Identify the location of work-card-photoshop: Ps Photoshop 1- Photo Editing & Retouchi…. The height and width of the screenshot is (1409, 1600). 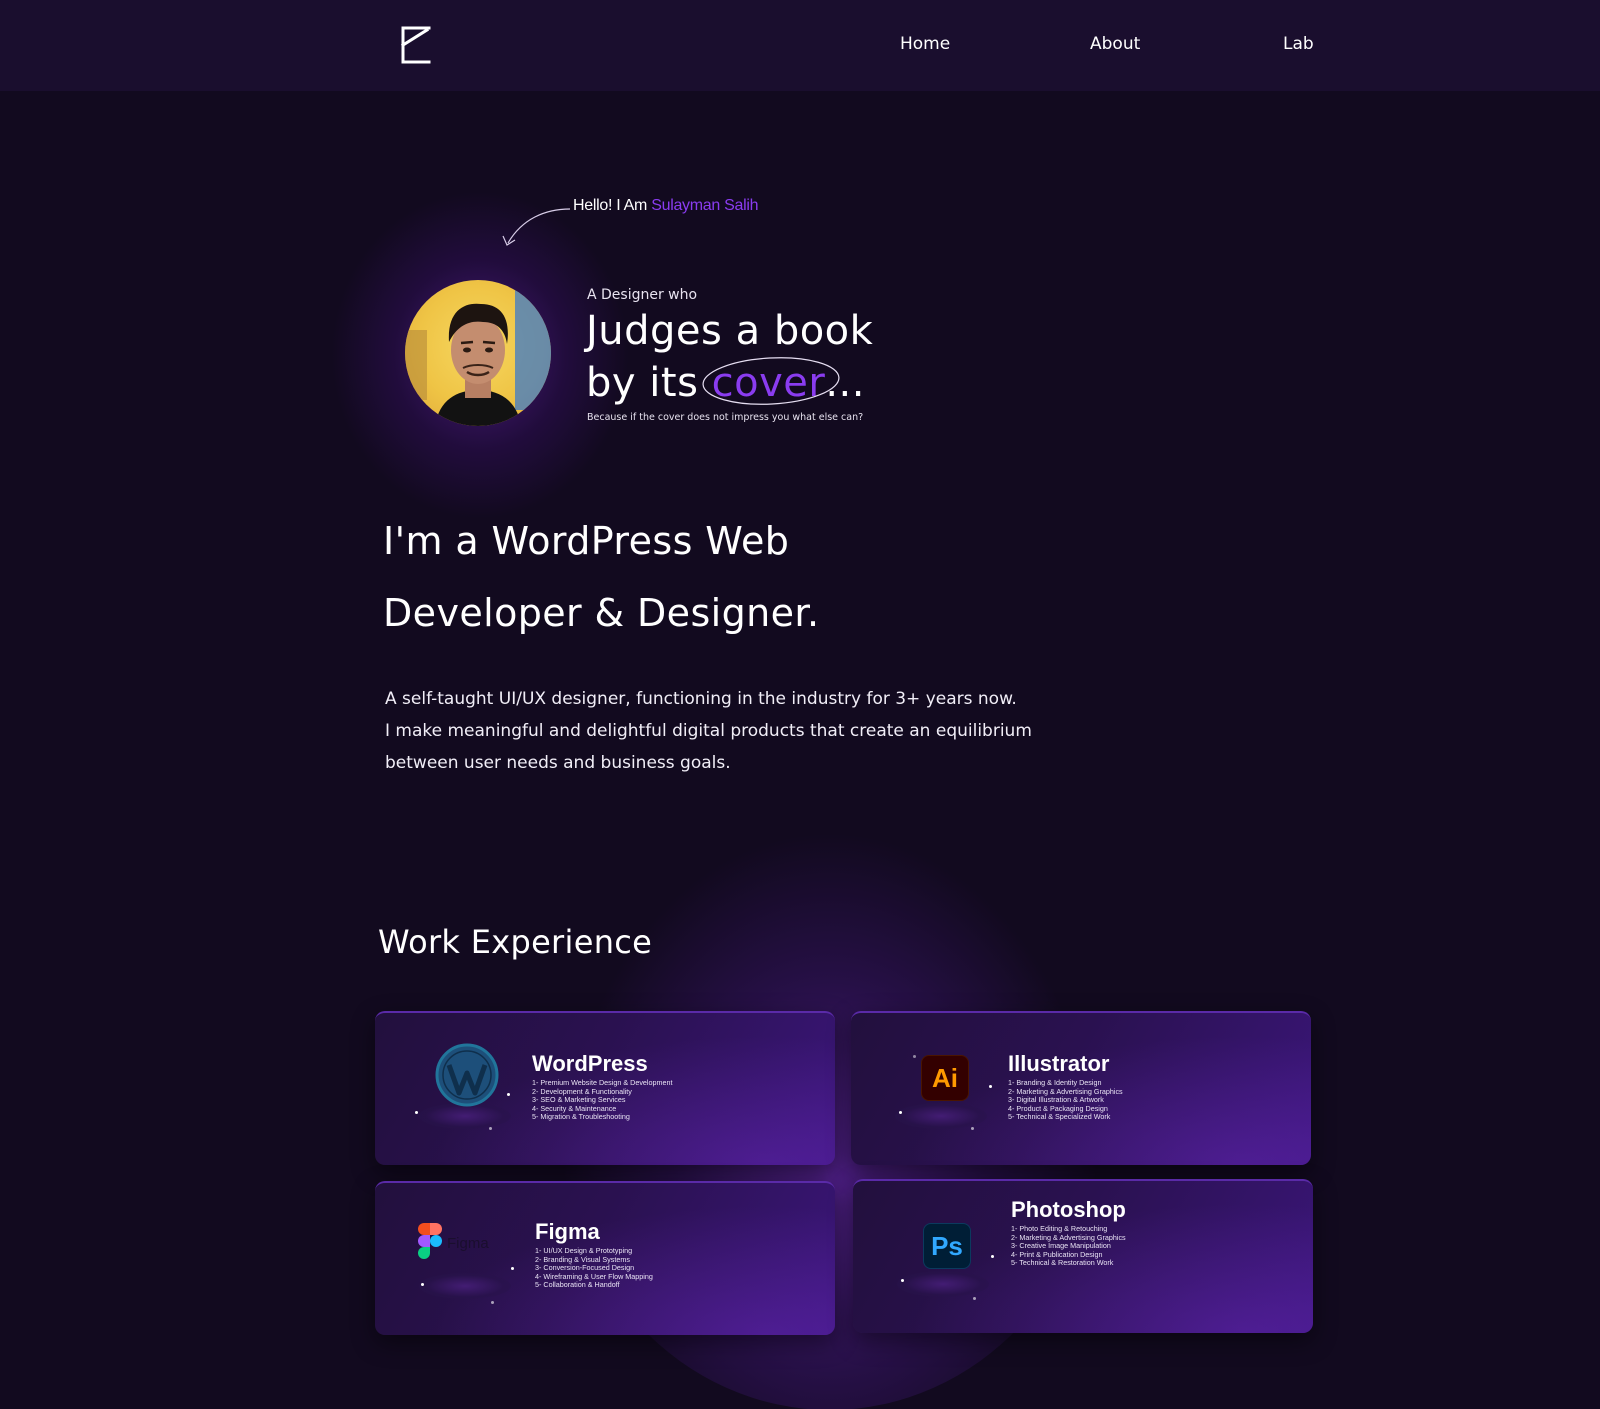
(1083, 1256).